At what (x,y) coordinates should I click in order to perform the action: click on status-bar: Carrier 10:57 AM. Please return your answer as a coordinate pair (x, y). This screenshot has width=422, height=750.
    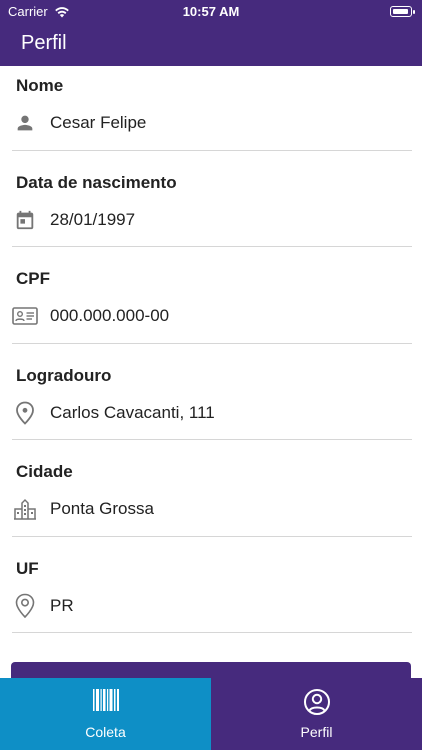
    Looking at the image, I should click on (211, 12).